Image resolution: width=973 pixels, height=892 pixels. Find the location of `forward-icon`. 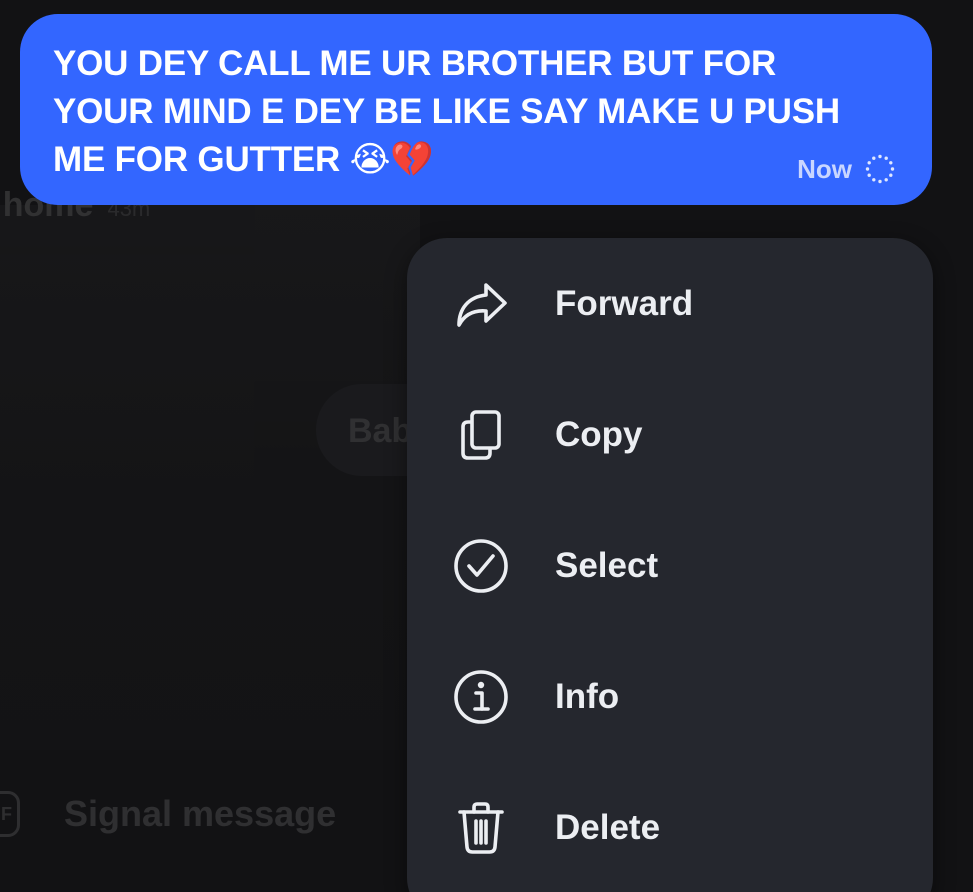

forward-icon is located at coordinates (481, 304).